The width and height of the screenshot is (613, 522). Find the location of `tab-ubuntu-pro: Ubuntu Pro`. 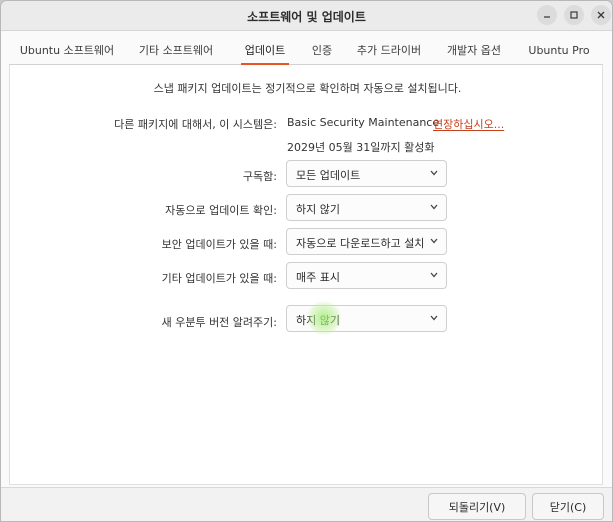

tab-ubuntu-pro: Ubuntu Pro is located at coordinates (559, 51).